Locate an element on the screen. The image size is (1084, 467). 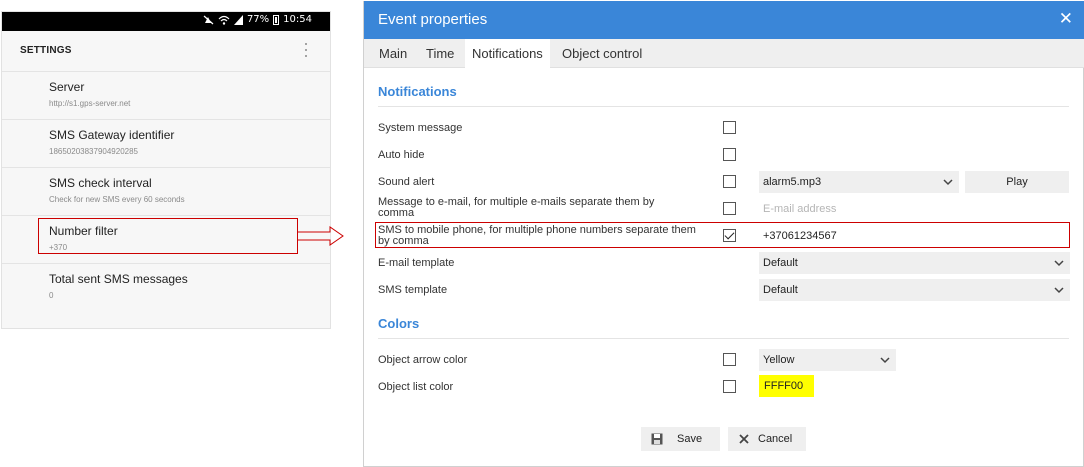
system-message-checkbox is located at coordinates (729, 127).